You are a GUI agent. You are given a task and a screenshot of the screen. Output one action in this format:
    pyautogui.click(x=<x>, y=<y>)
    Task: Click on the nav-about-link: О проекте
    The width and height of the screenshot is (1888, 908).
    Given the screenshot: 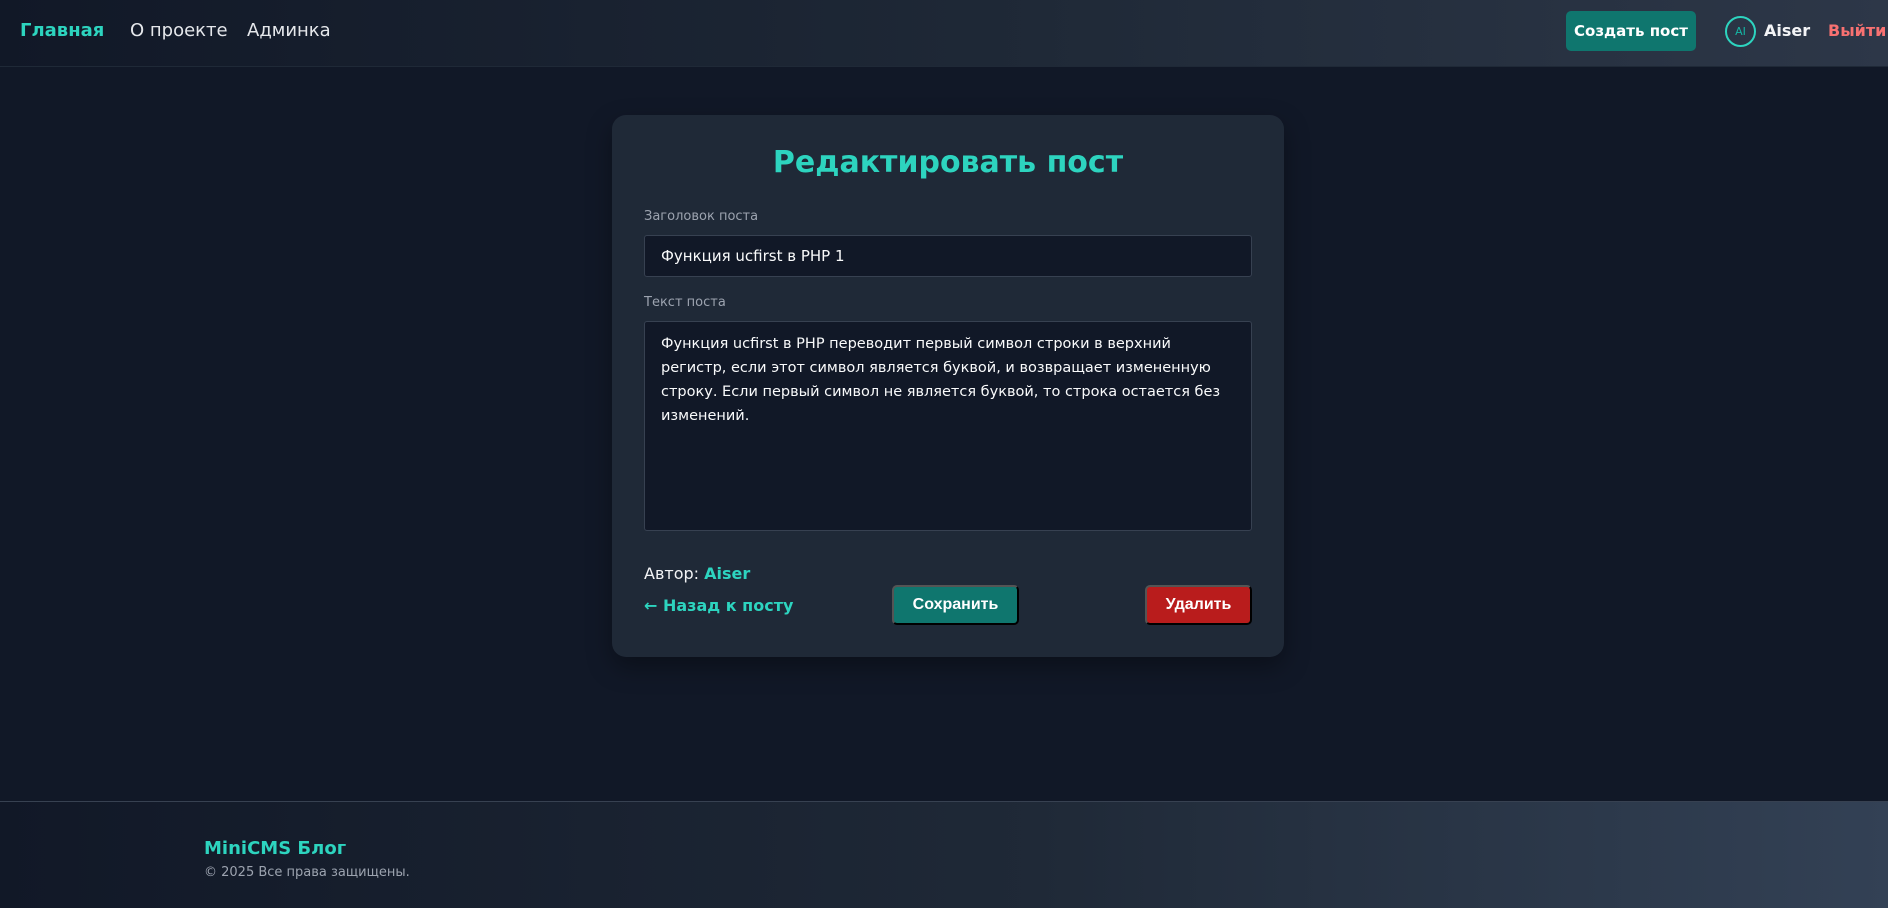 What is the action you would take?
    pyautogui.click(x=179, y=30)
    